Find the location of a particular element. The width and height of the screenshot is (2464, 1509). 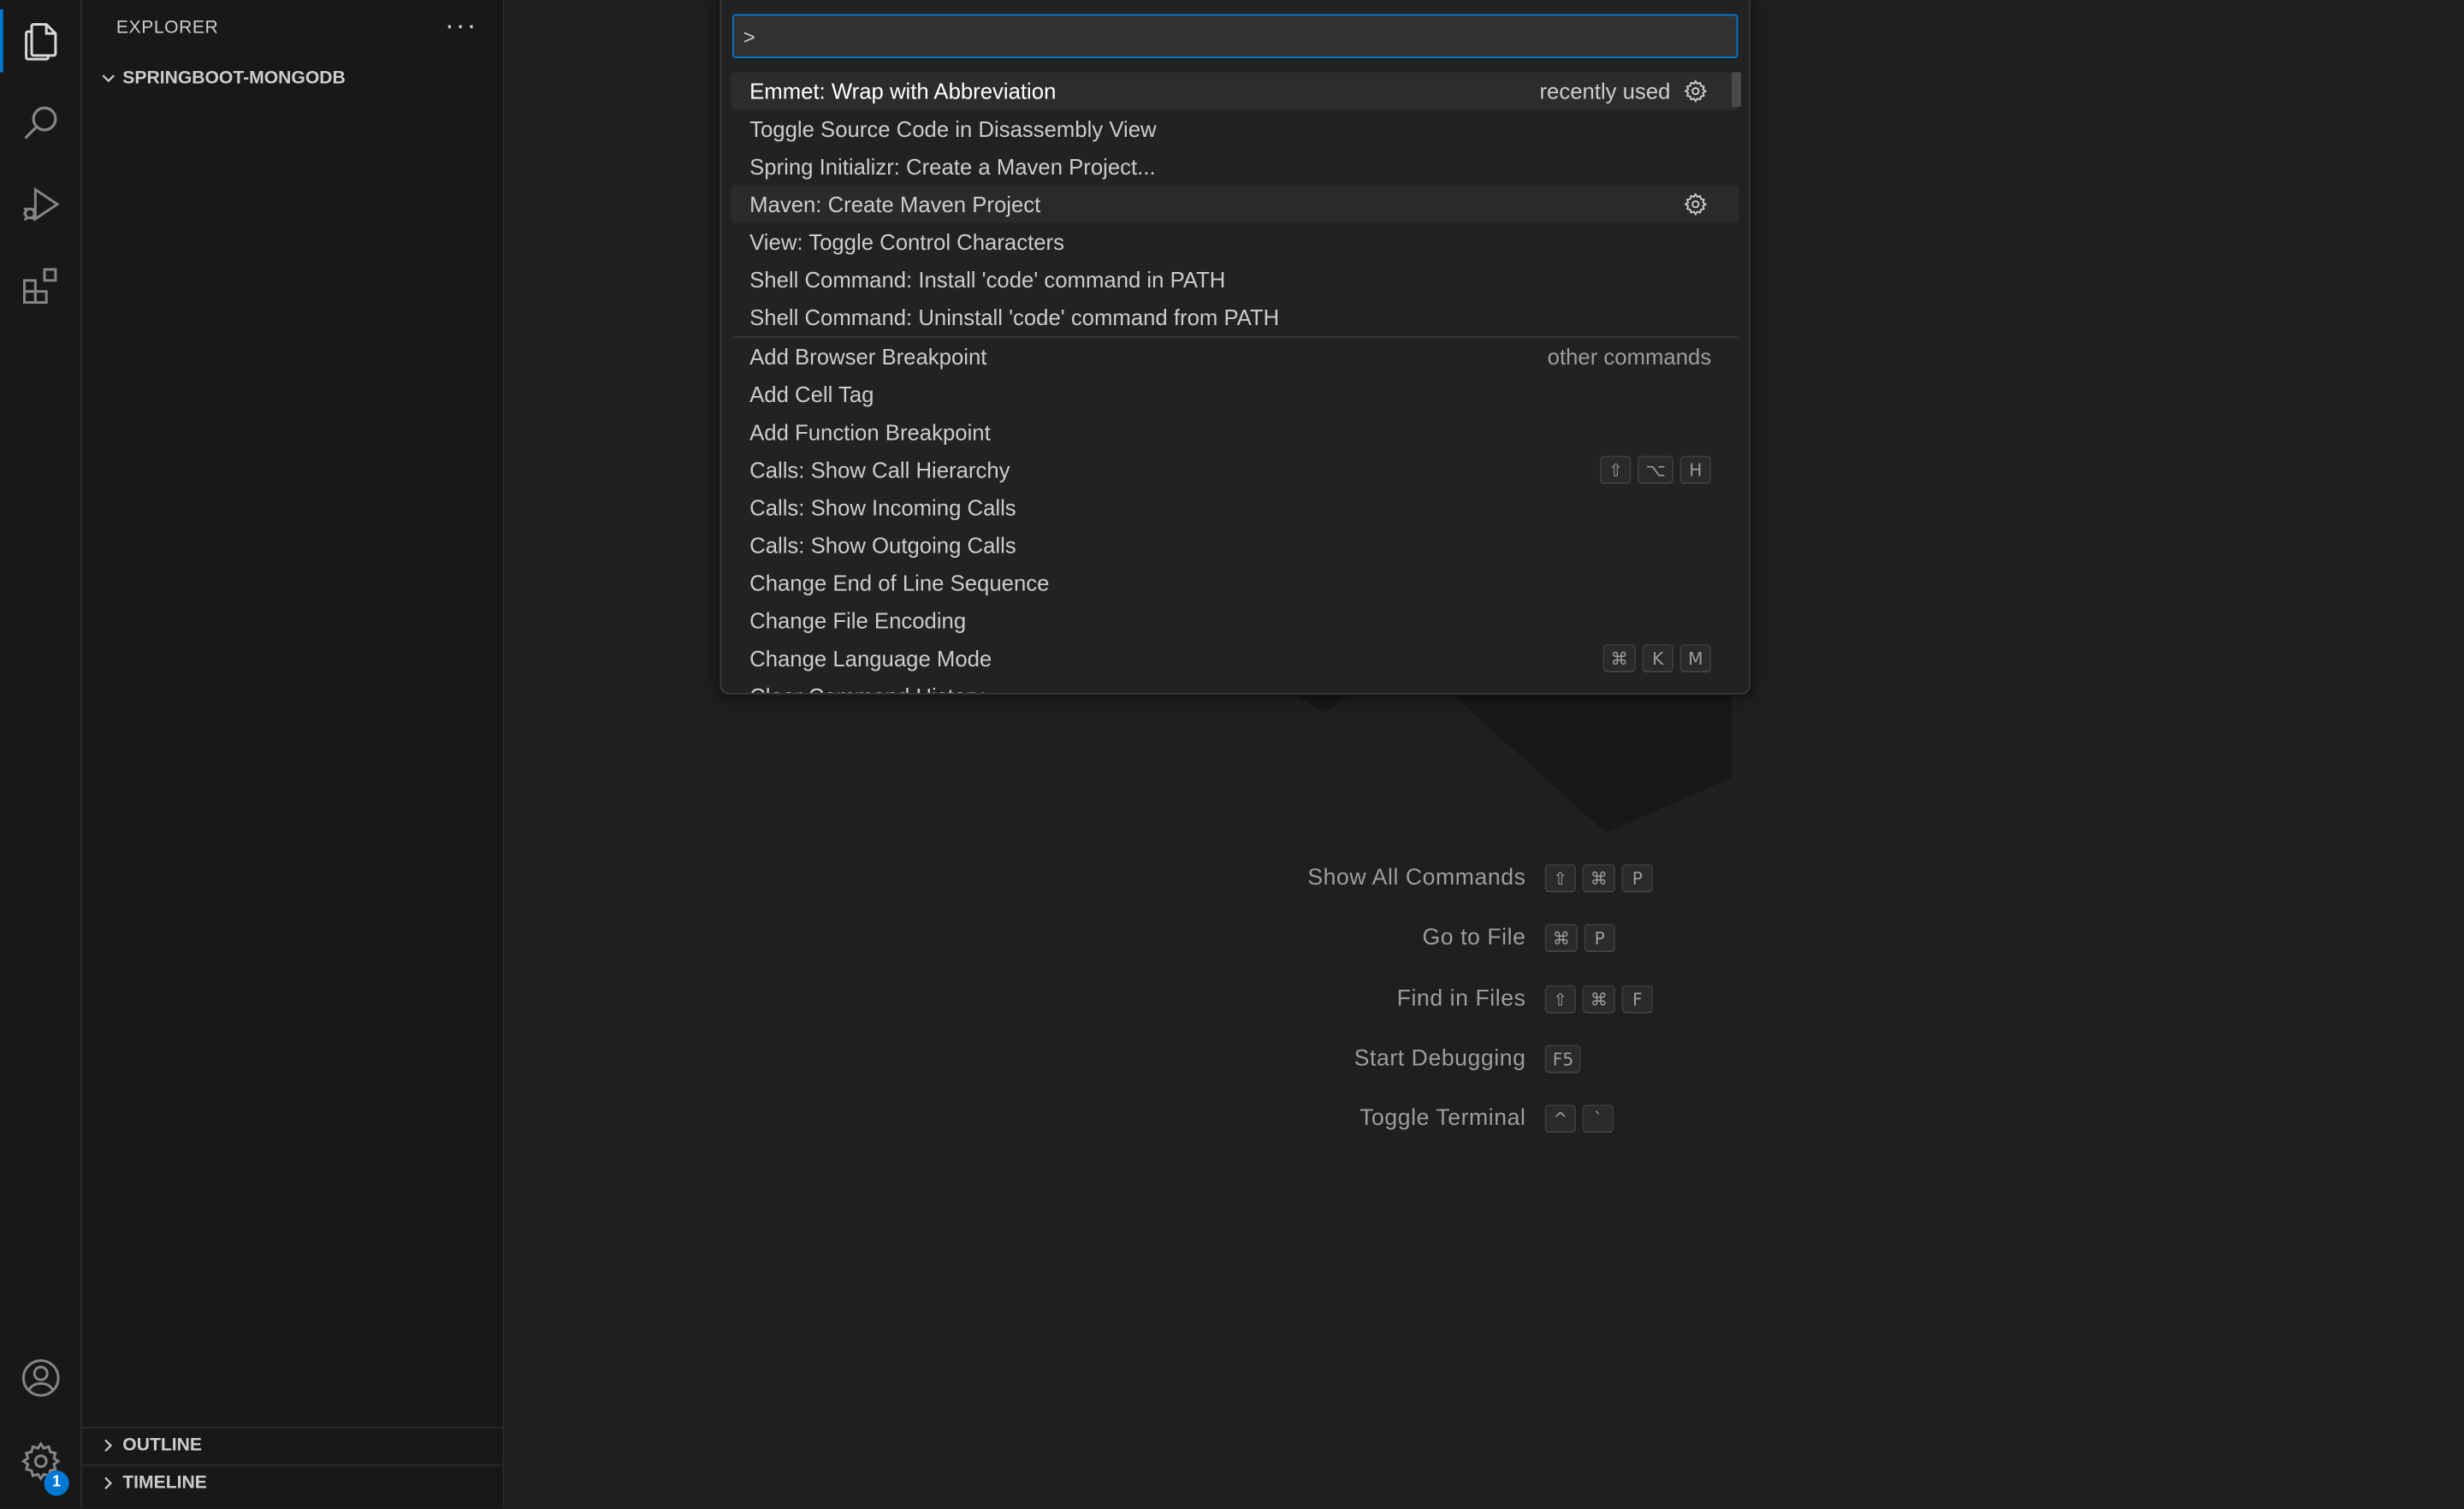

keycap: ` is located at coordinates (1598, 1119).